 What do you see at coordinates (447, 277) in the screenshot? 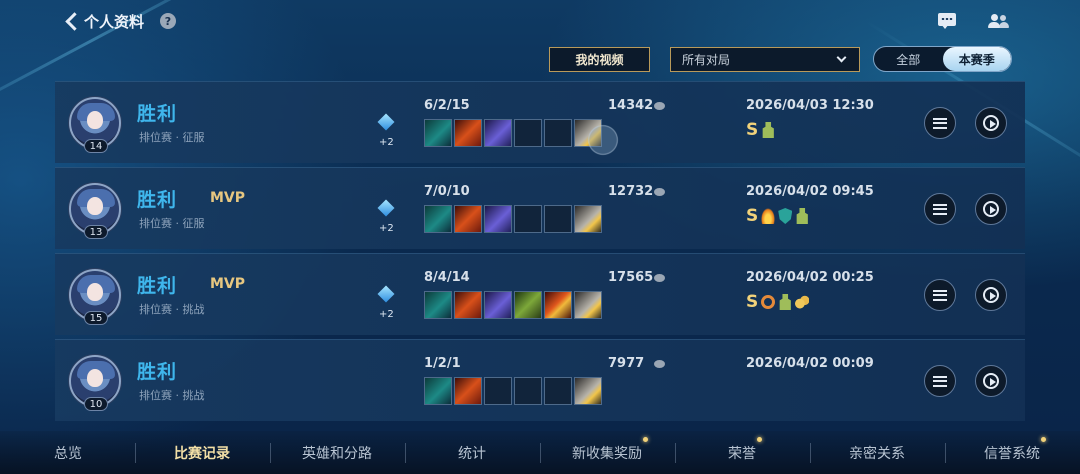
I see `kda: 8/4/14` at bounding box center [447, 277].